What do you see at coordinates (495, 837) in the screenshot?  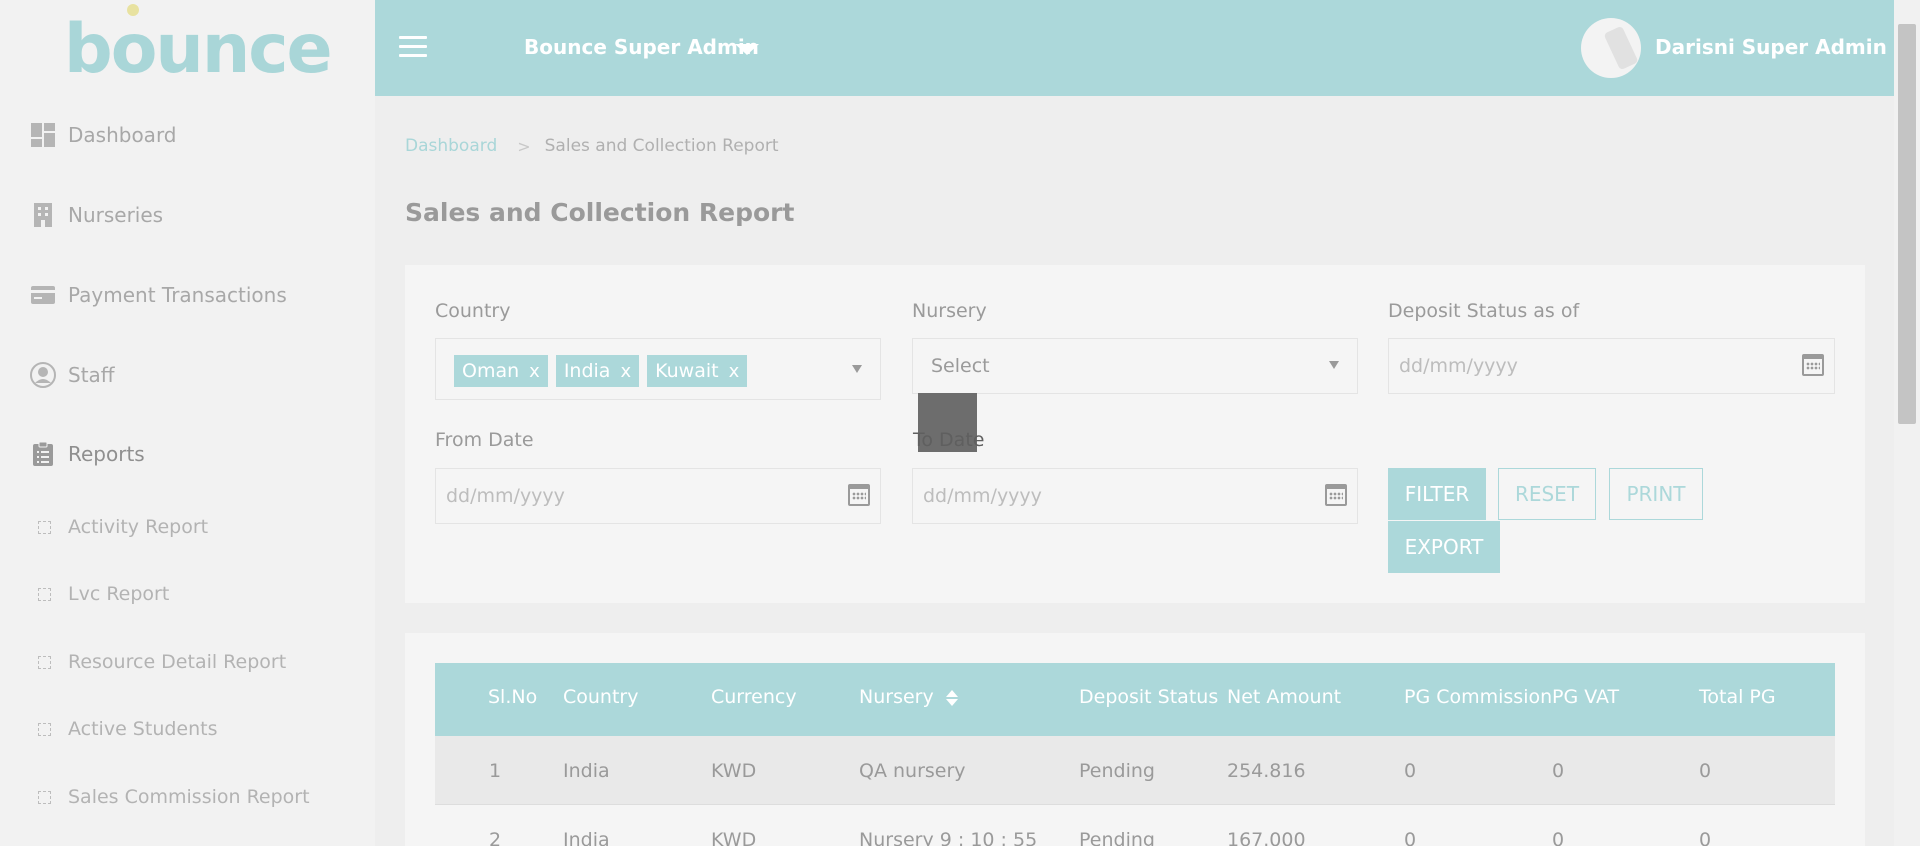 I see `cell-slno: 2` at bounding box center [495, 837].